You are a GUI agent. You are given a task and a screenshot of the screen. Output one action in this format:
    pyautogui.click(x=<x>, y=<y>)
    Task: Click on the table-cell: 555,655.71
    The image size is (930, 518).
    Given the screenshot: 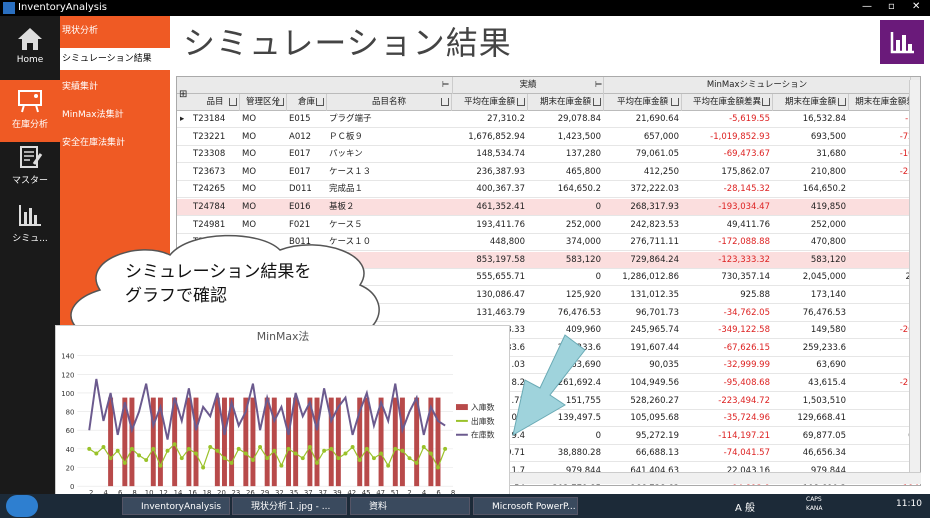 What is the action you would take?
    pyautogui.click(x=500, y=277)
    